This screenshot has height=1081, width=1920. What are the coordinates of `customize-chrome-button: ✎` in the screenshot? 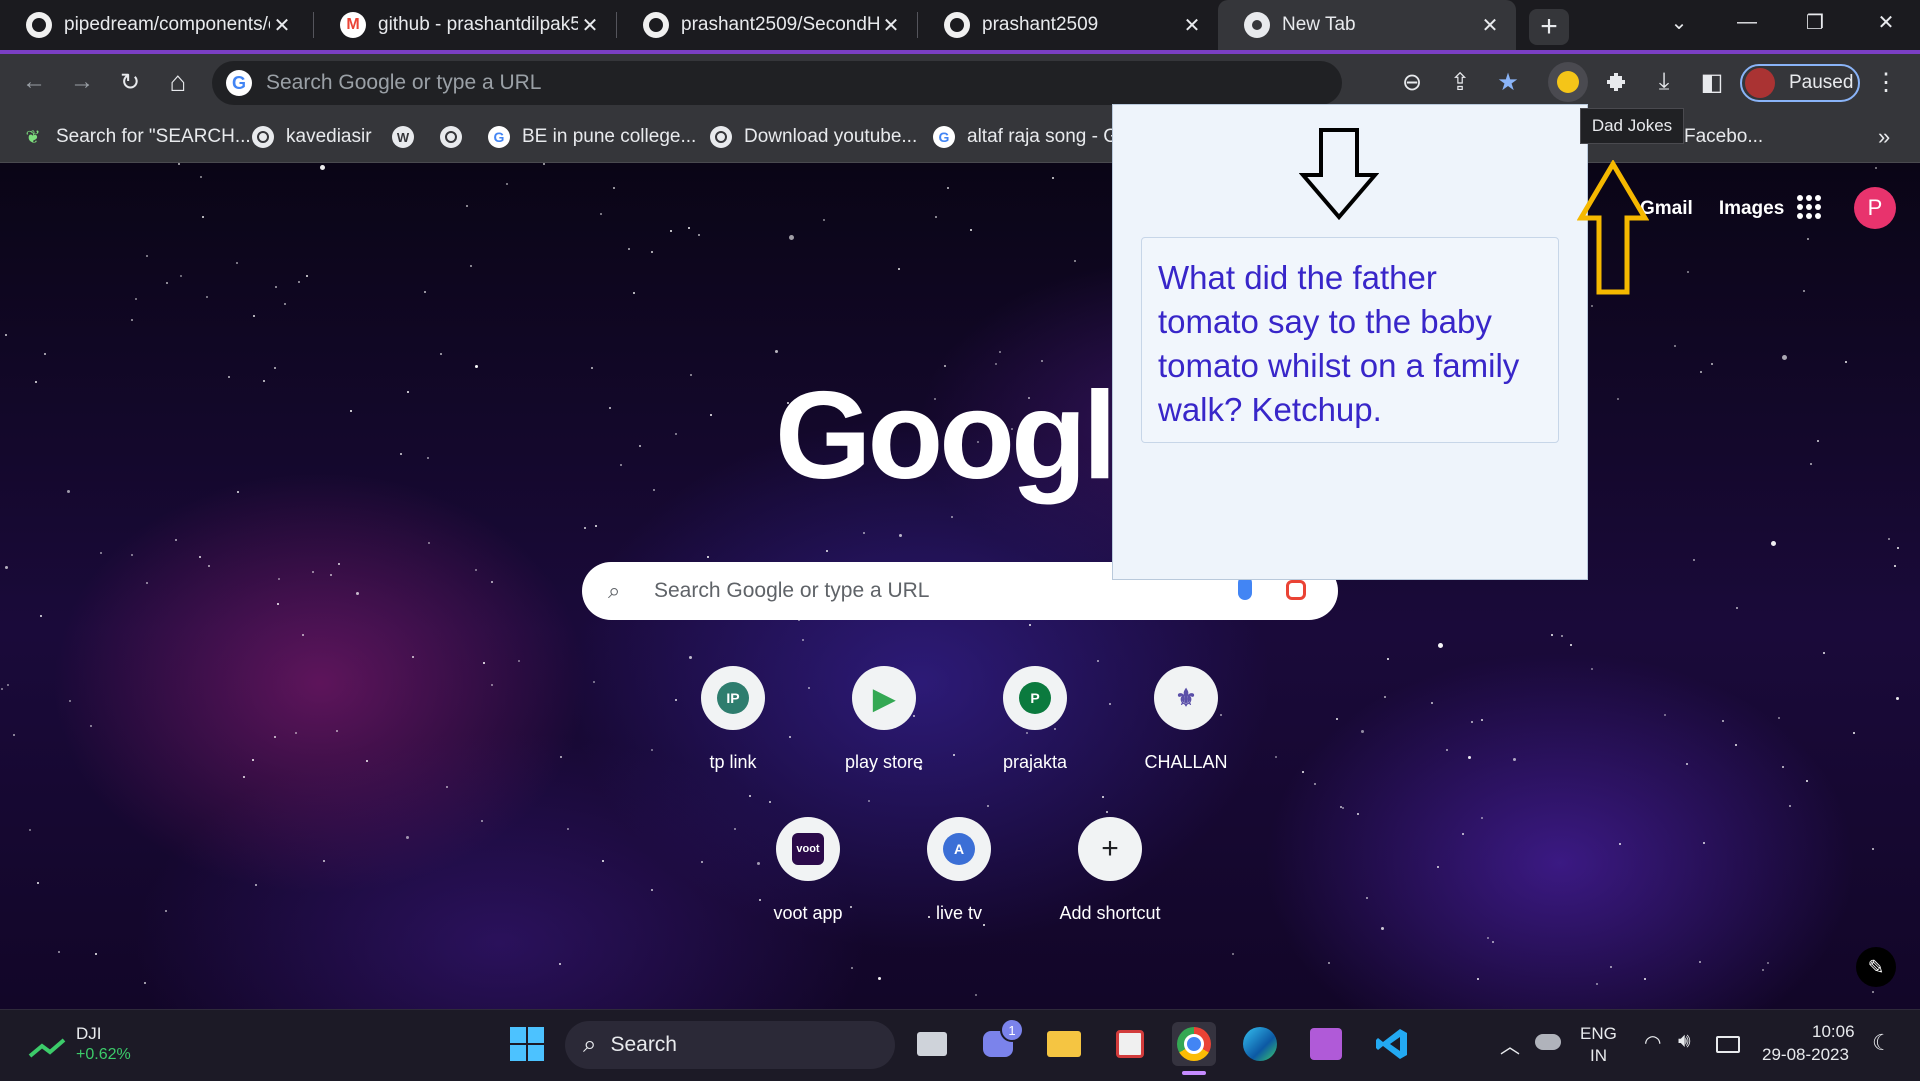 It's located at (1876, 967).